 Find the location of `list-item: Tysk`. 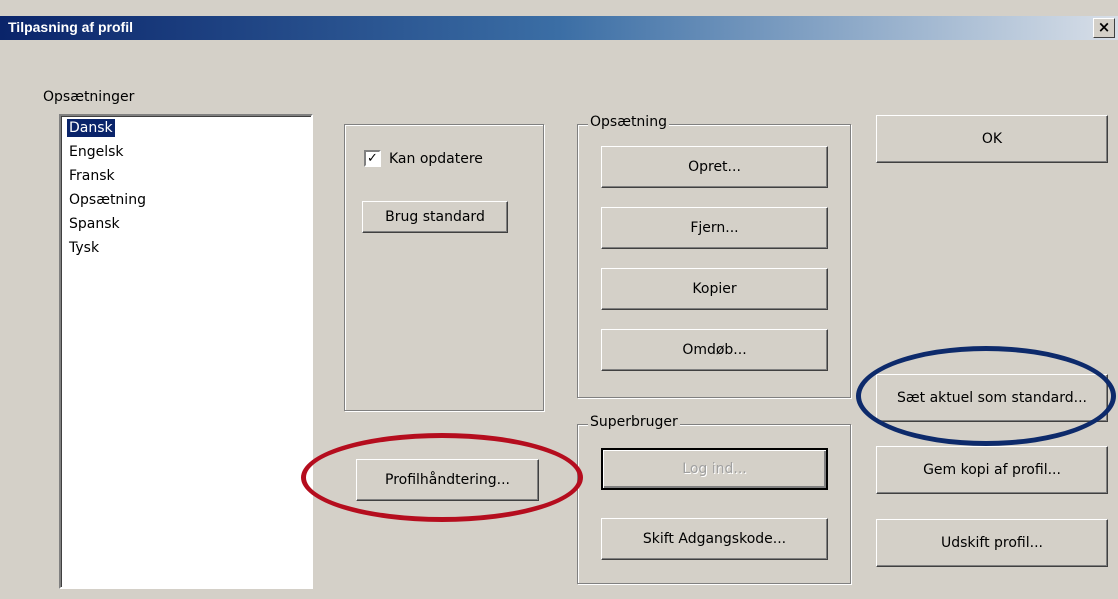

list-item: Tysk is located at coordinates (186, 248).